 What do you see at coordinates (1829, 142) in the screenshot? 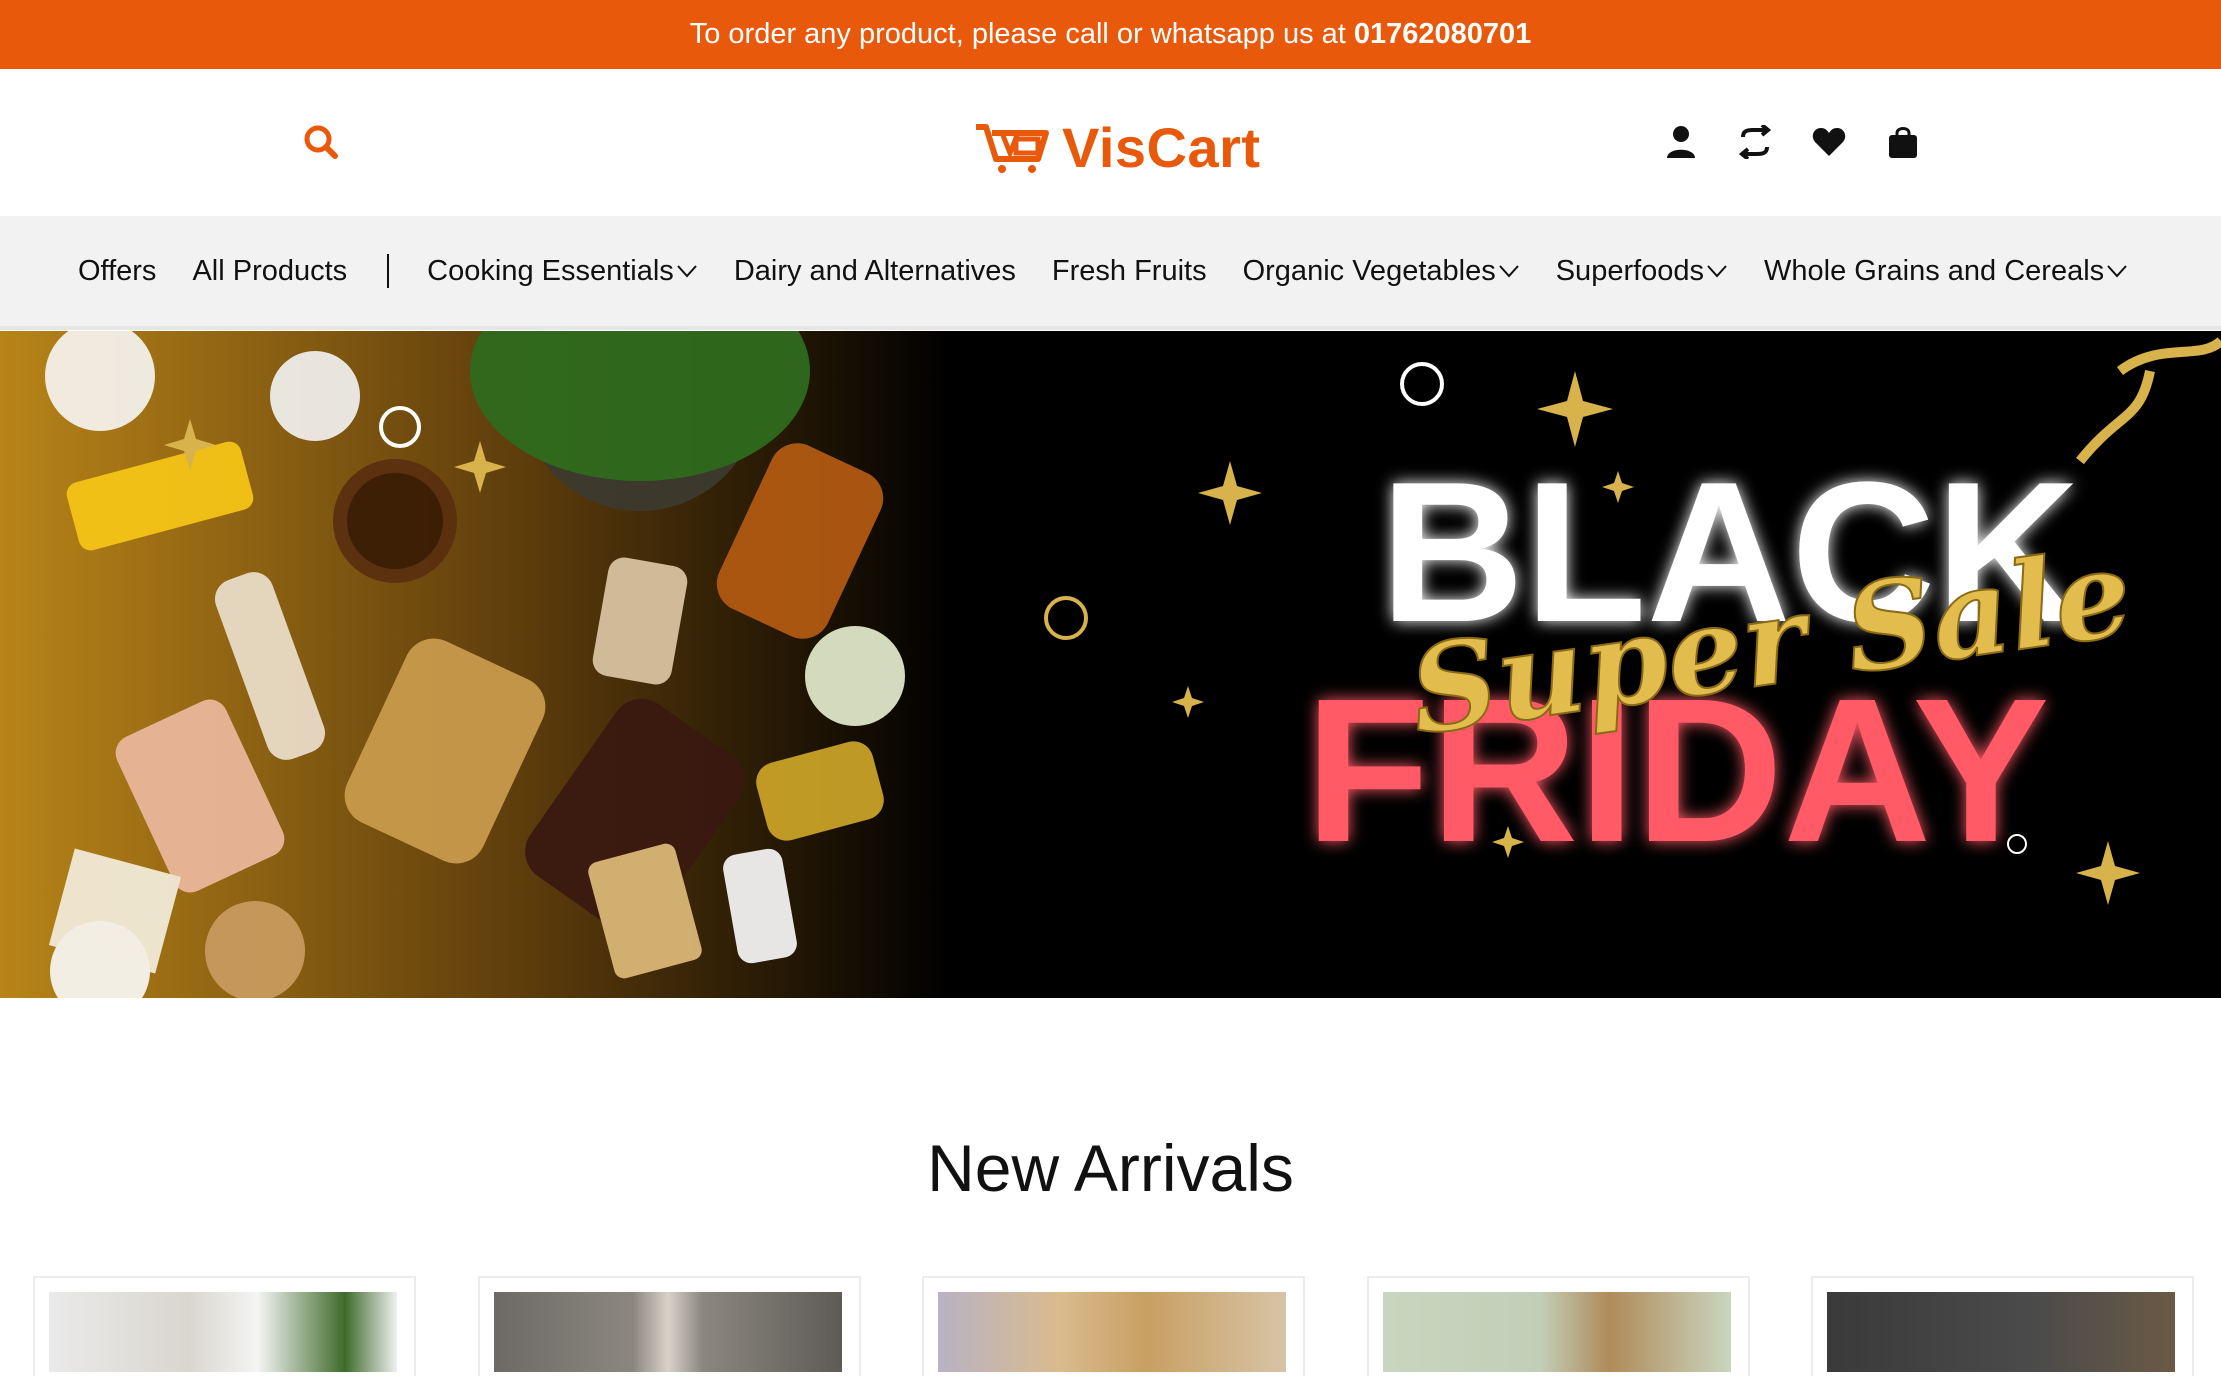
I see `heart-icon` at bounding box center [1829, 142].